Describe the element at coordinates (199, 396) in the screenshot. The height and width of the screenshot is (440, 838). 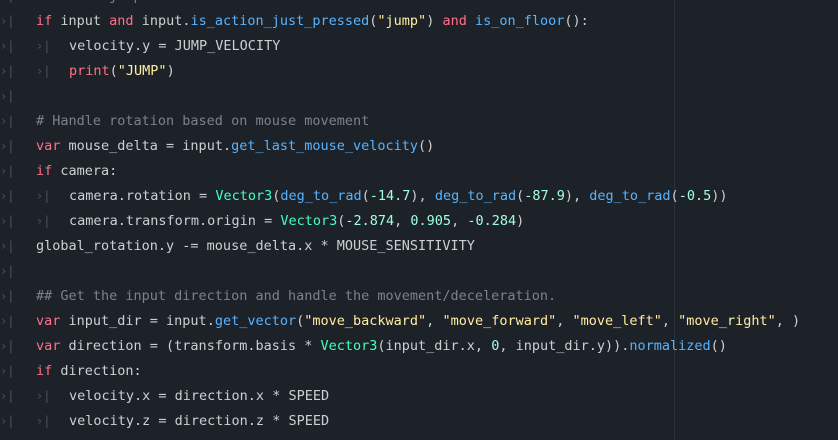
I see `code-token: velocity.x = direction.x * SPEED` at that location.